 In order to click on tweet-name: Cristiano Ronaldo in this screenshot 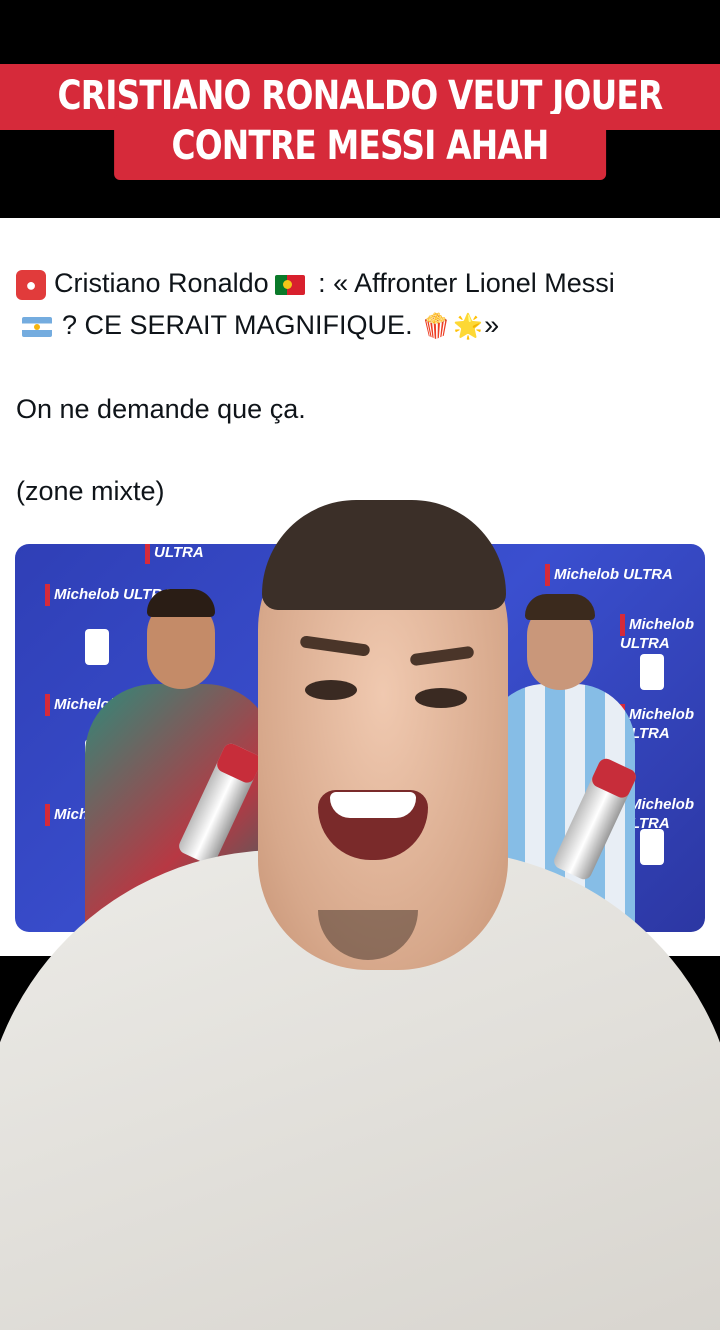, I will do `click(161, 283)`.